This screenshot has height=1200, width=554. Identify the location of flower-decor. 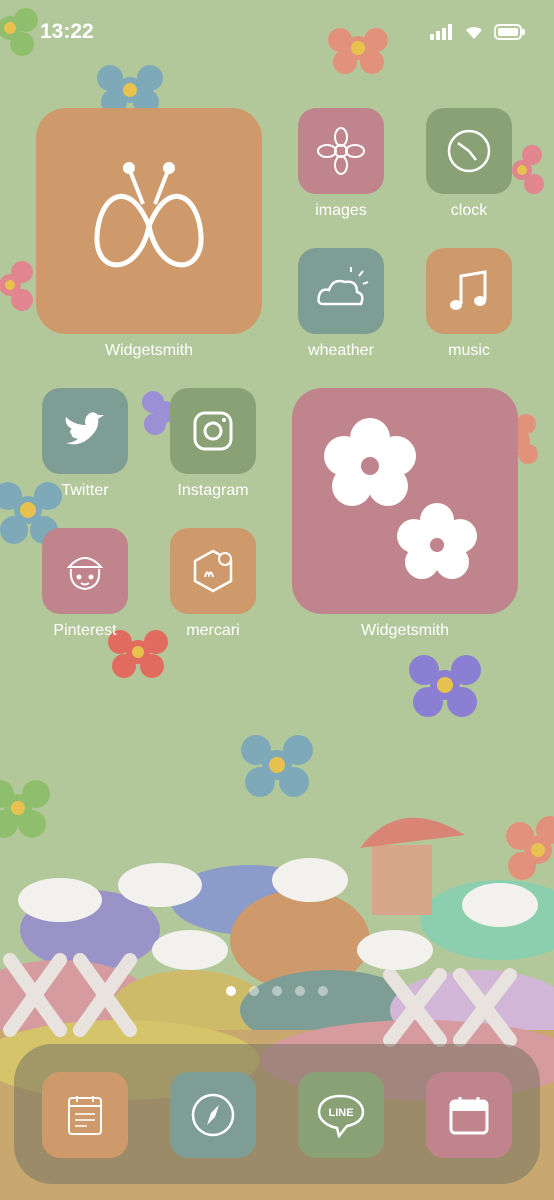
(358, 51).